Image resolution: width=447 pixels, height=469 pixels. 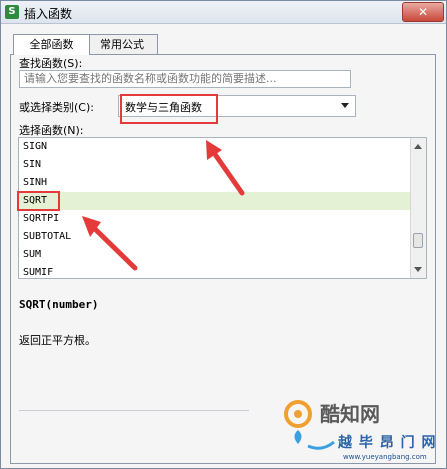 What do you see at coordinates (214, 165) in the screenshot?
I see `list-item-sin: SIN` at bounding box center [214, 165].